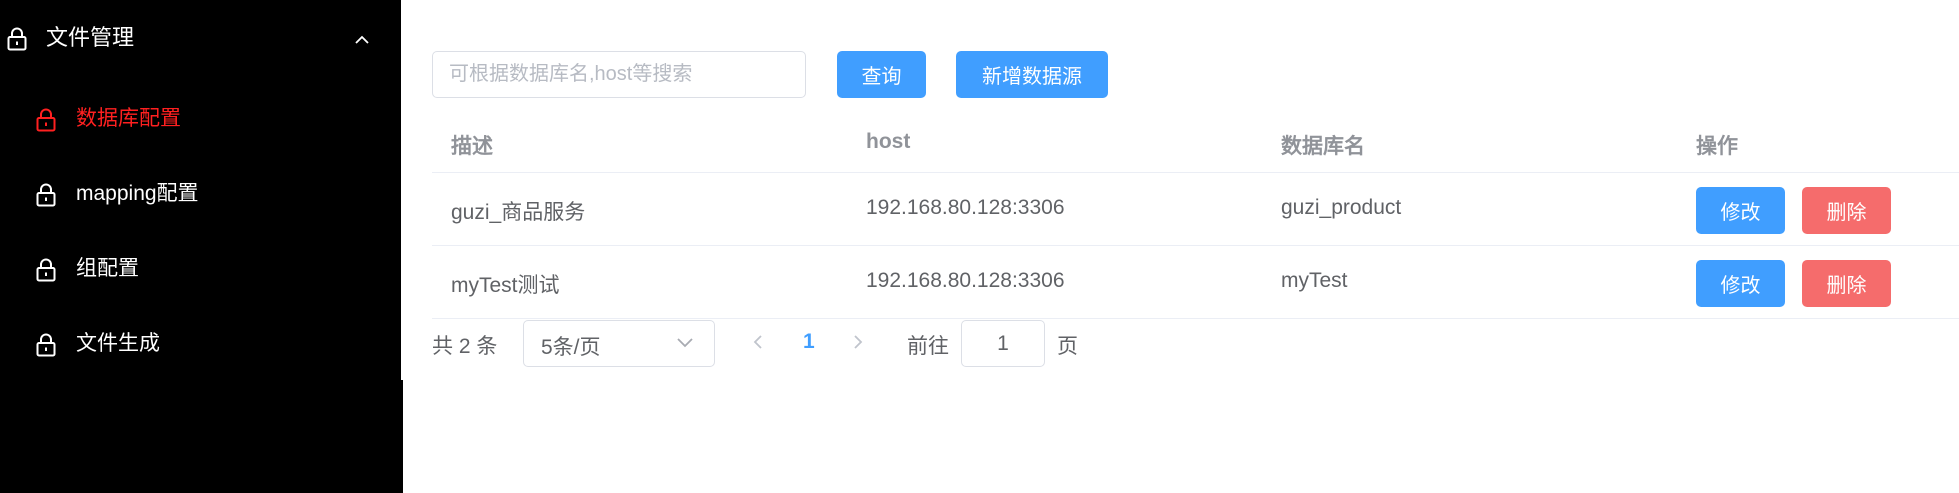 Image resolution: width=1959 pixels, height=493 pixels. I want to click on table-header-row: 描述 host 数据库名 操作, so click(1195, 145).